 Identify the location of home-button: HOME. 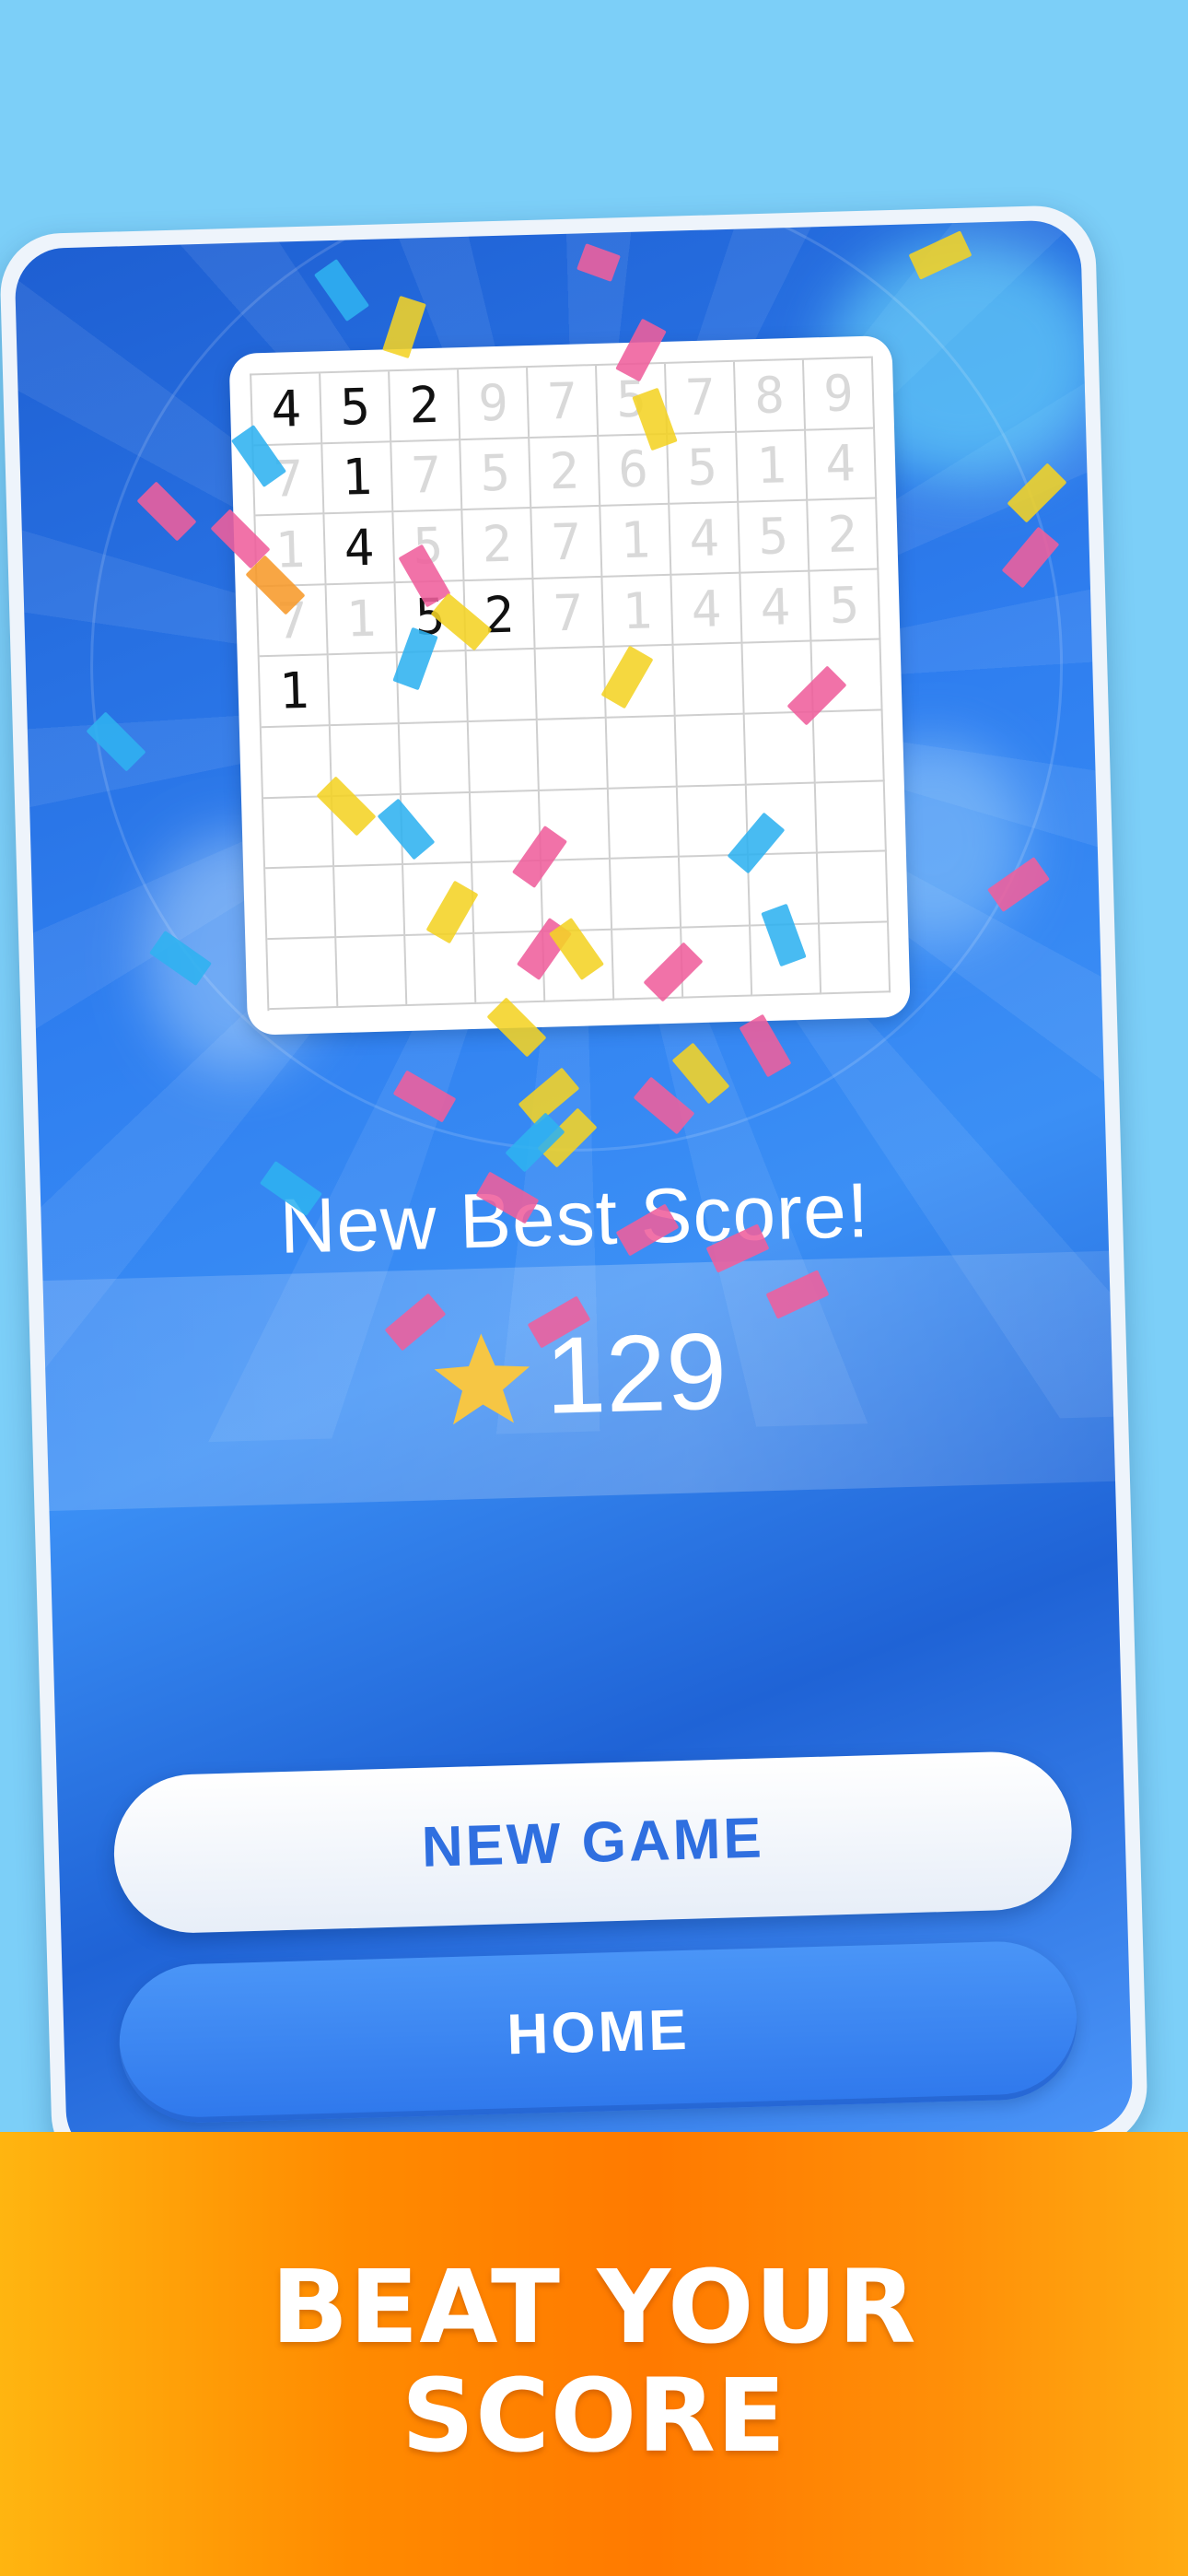
(598, 2032).